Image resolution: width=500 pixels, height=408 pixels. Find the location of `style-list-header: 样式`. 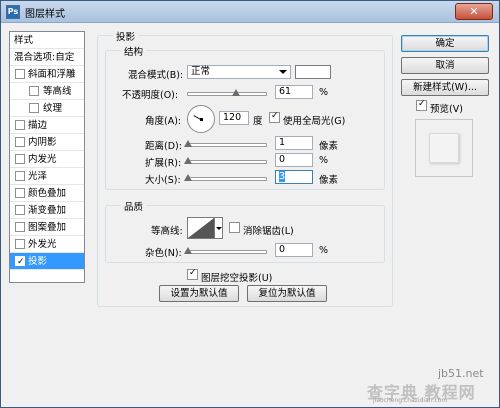

style-list-header: 样式 is located at coordinates (47, 40).